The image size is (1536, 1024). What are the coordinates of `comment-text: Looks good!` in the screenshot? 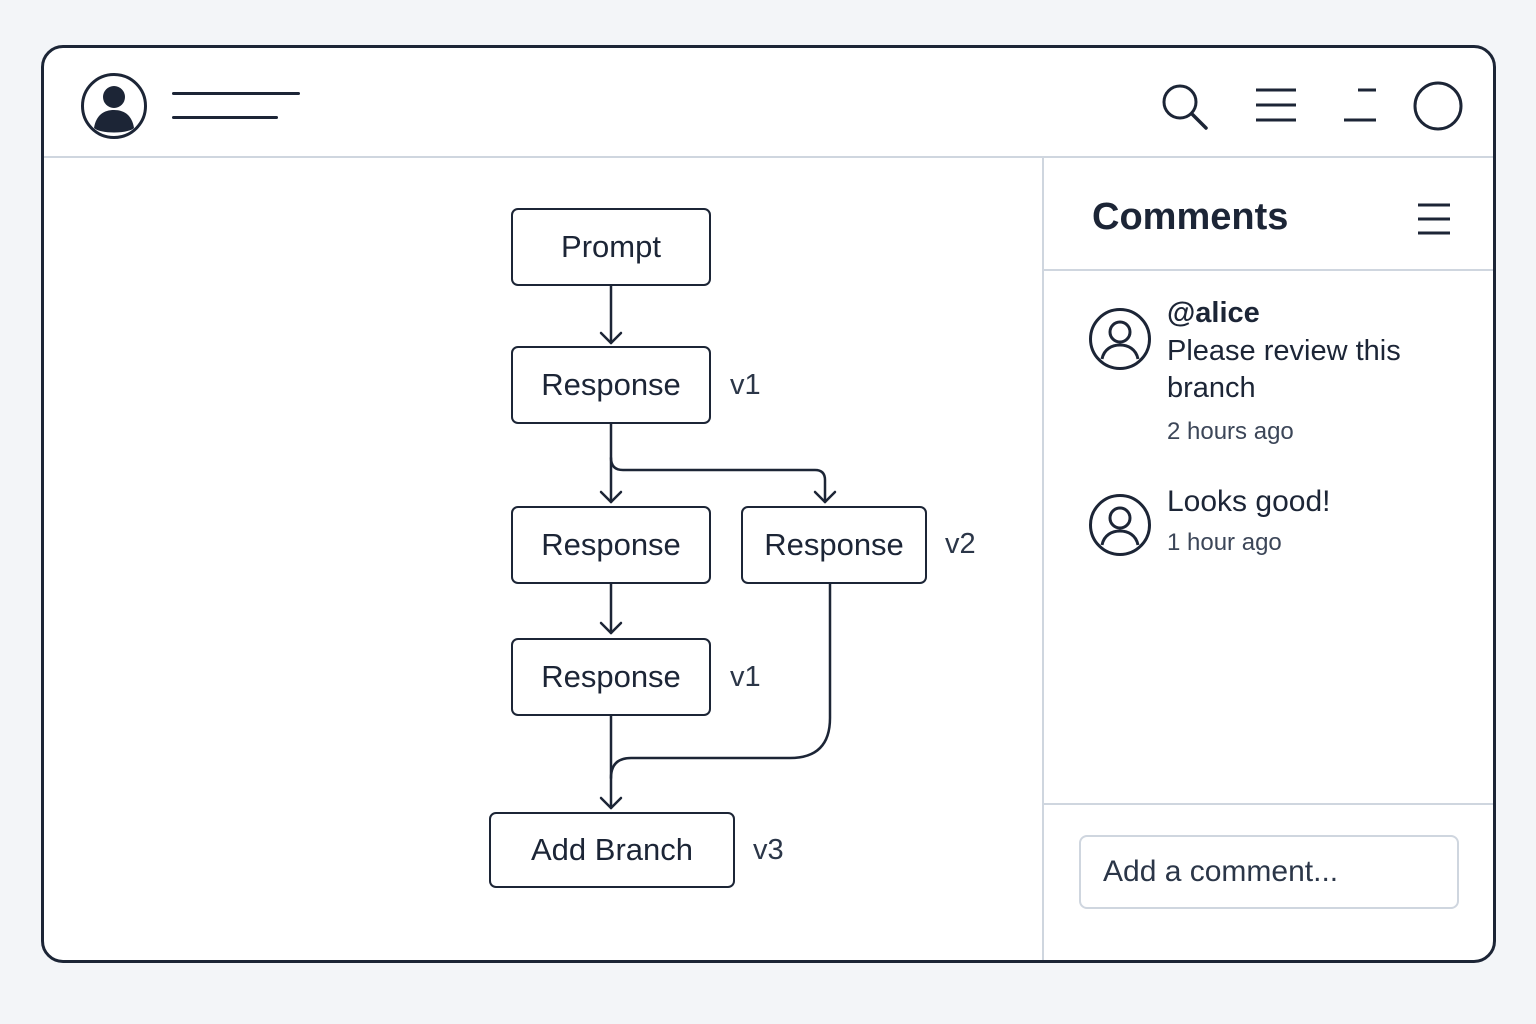 It's located at (1249, 501).